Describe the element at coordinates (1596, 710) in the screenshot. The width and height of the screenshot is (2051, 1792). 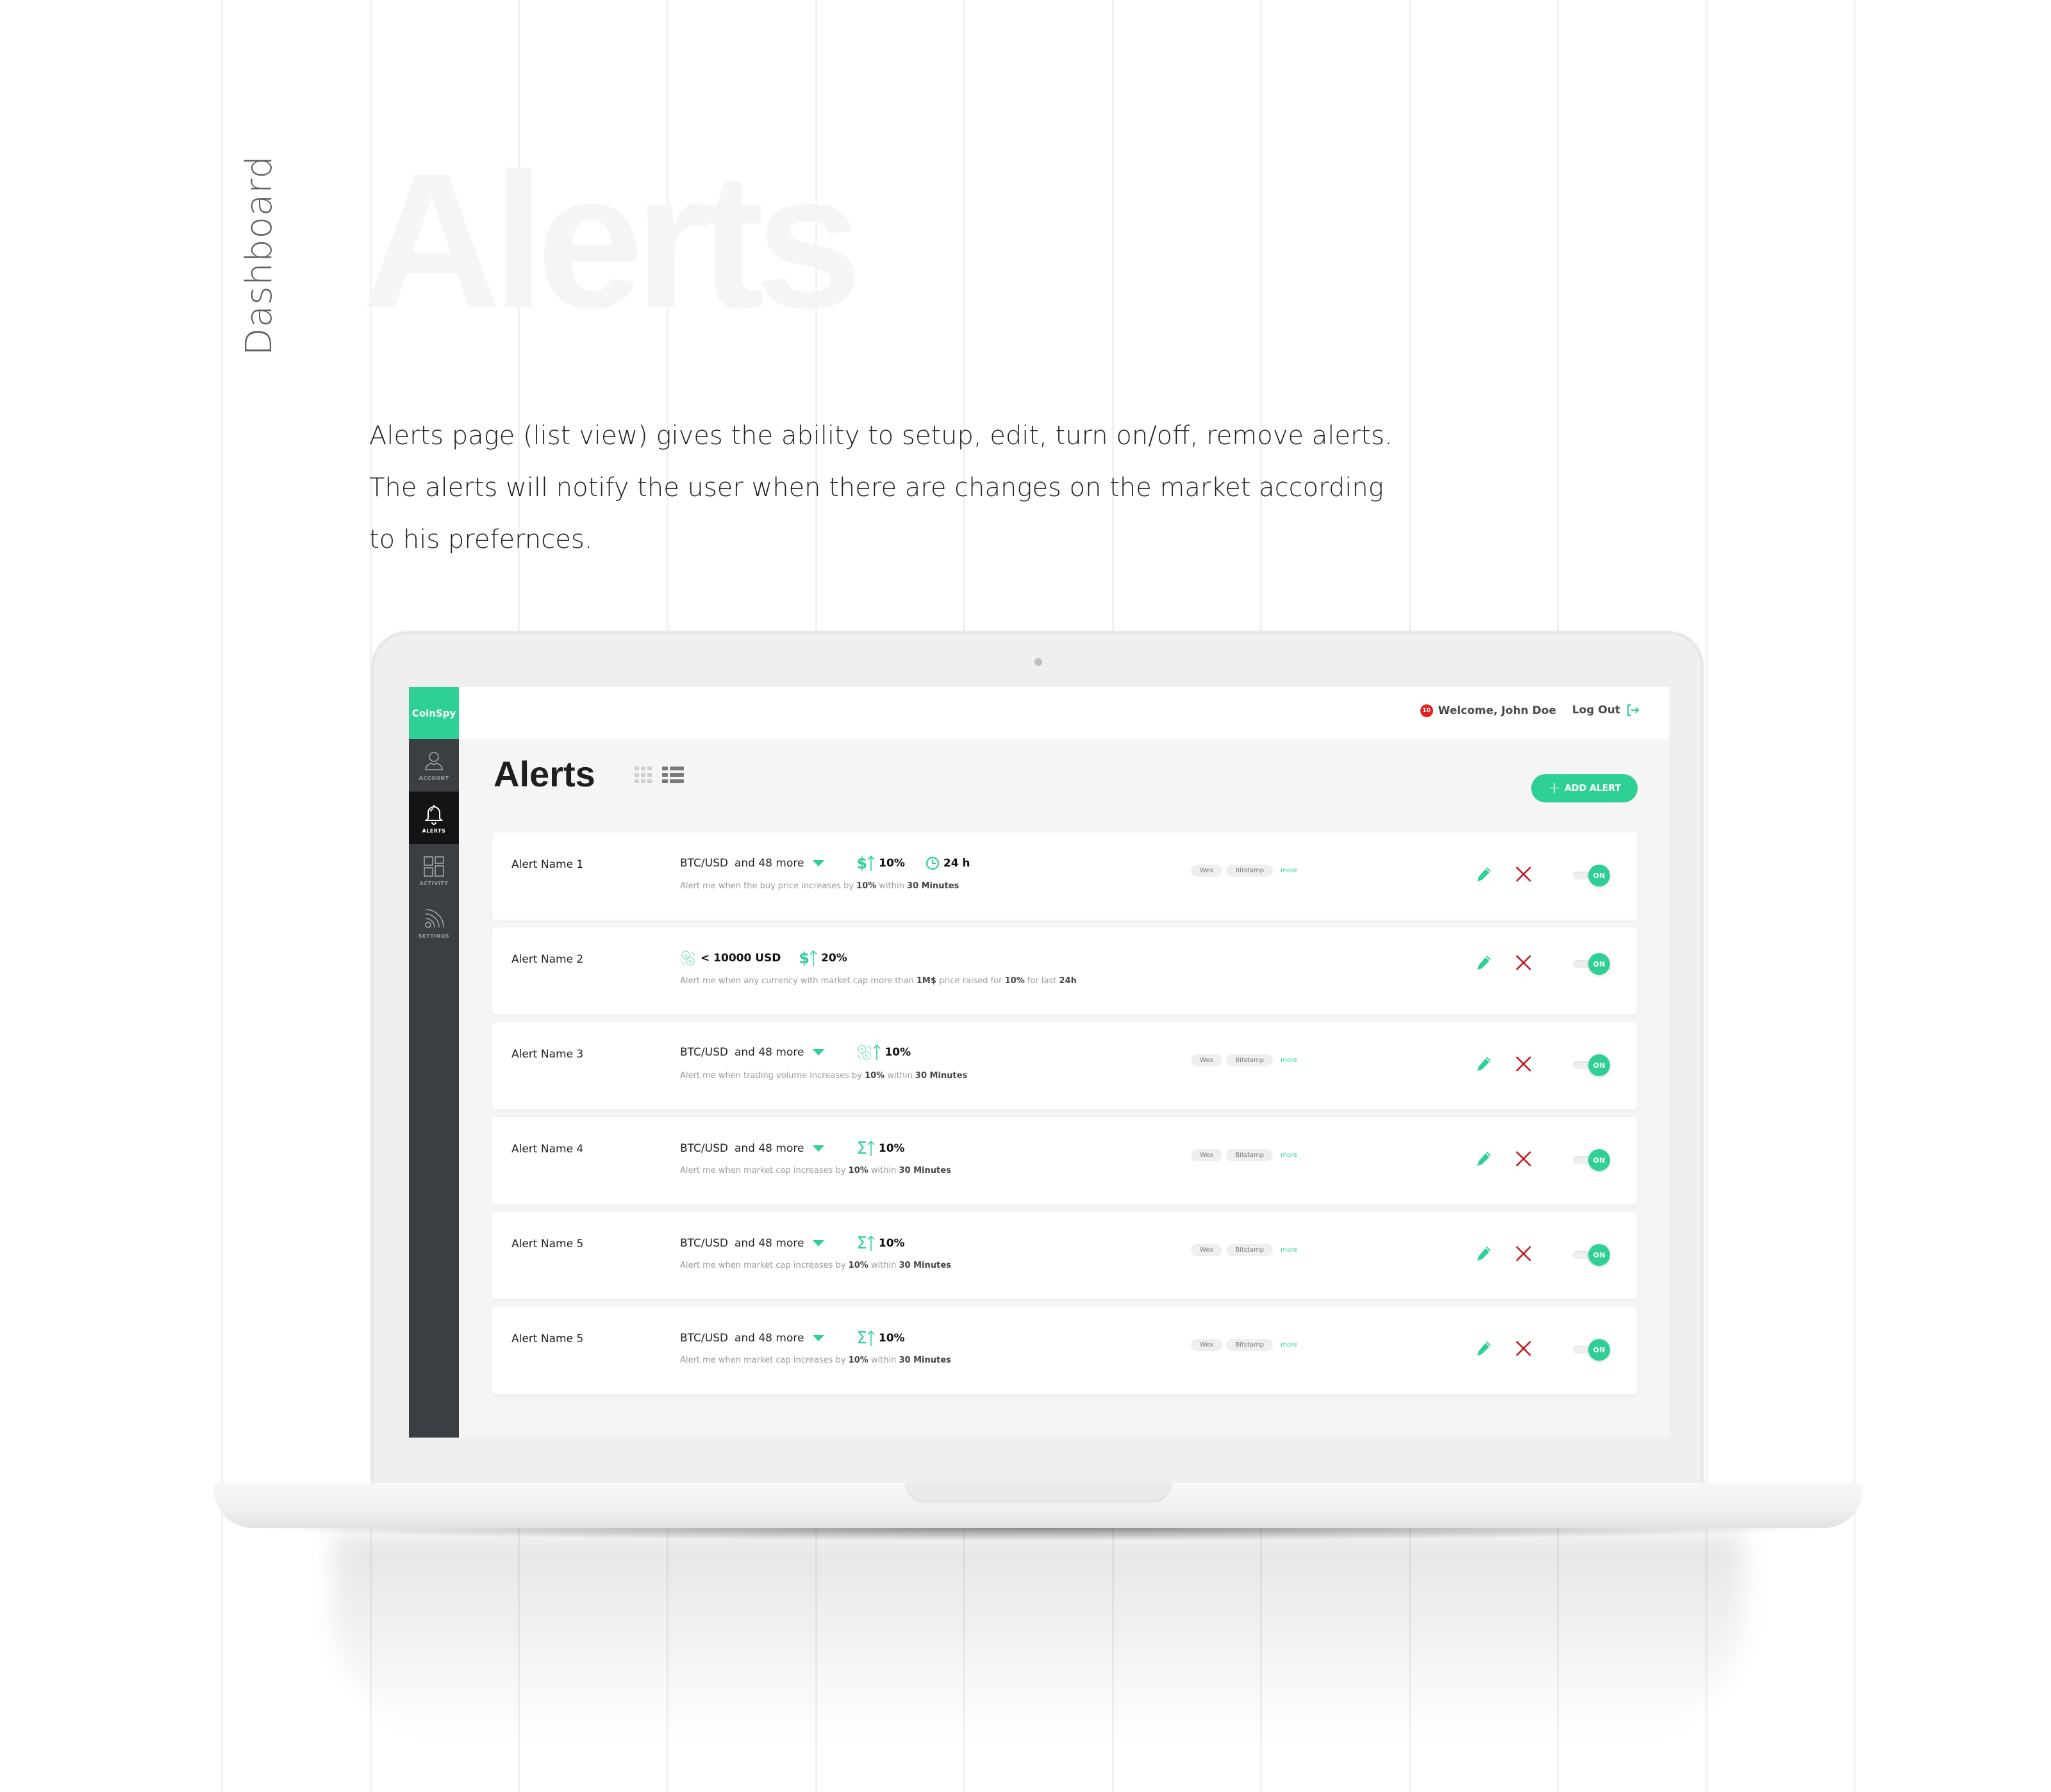
I see `logout-label: Log Out` at that location.